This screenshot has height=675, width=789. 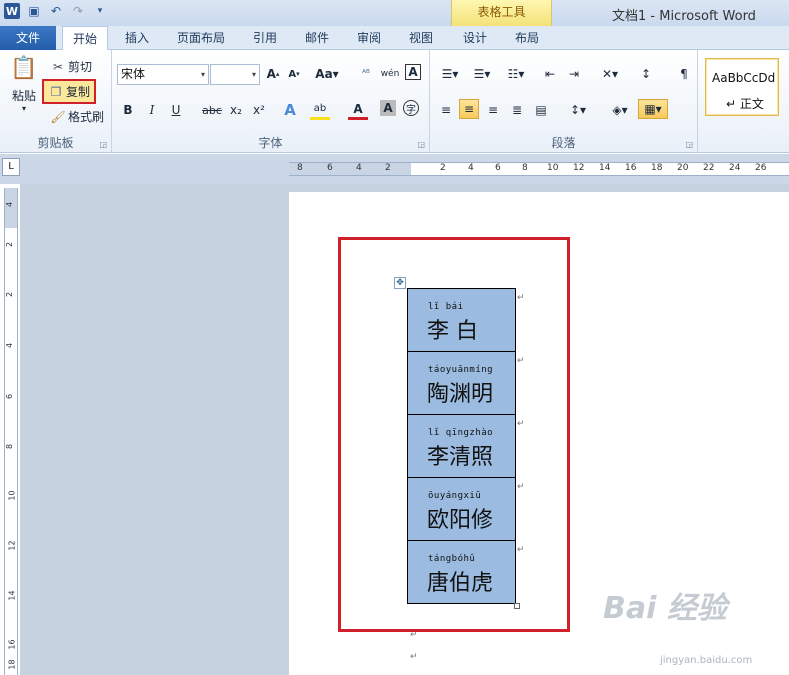 I want to click on copy-button: ❐ 复制, so click(x=69, y=91).